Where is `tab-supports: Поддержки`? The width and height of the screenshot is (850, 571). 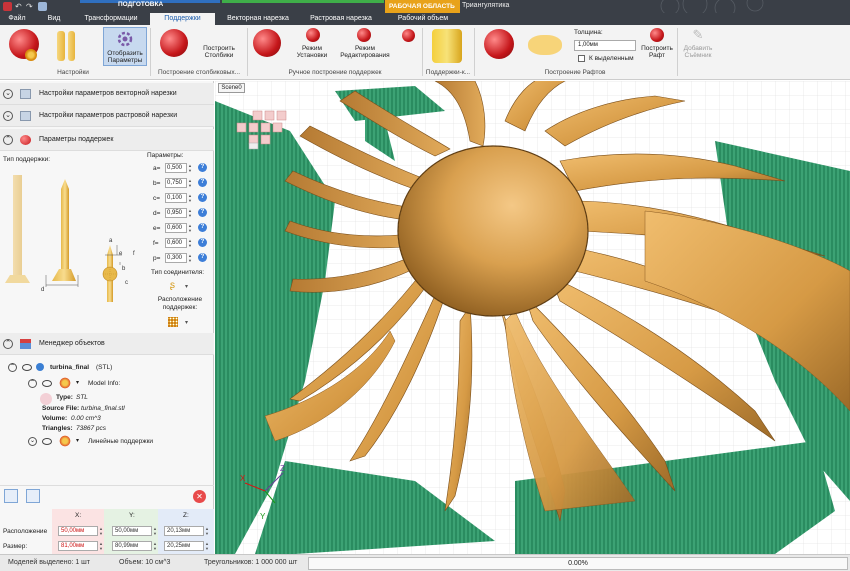
tab-supports: Поддержки is located at coordinates (182, 19).